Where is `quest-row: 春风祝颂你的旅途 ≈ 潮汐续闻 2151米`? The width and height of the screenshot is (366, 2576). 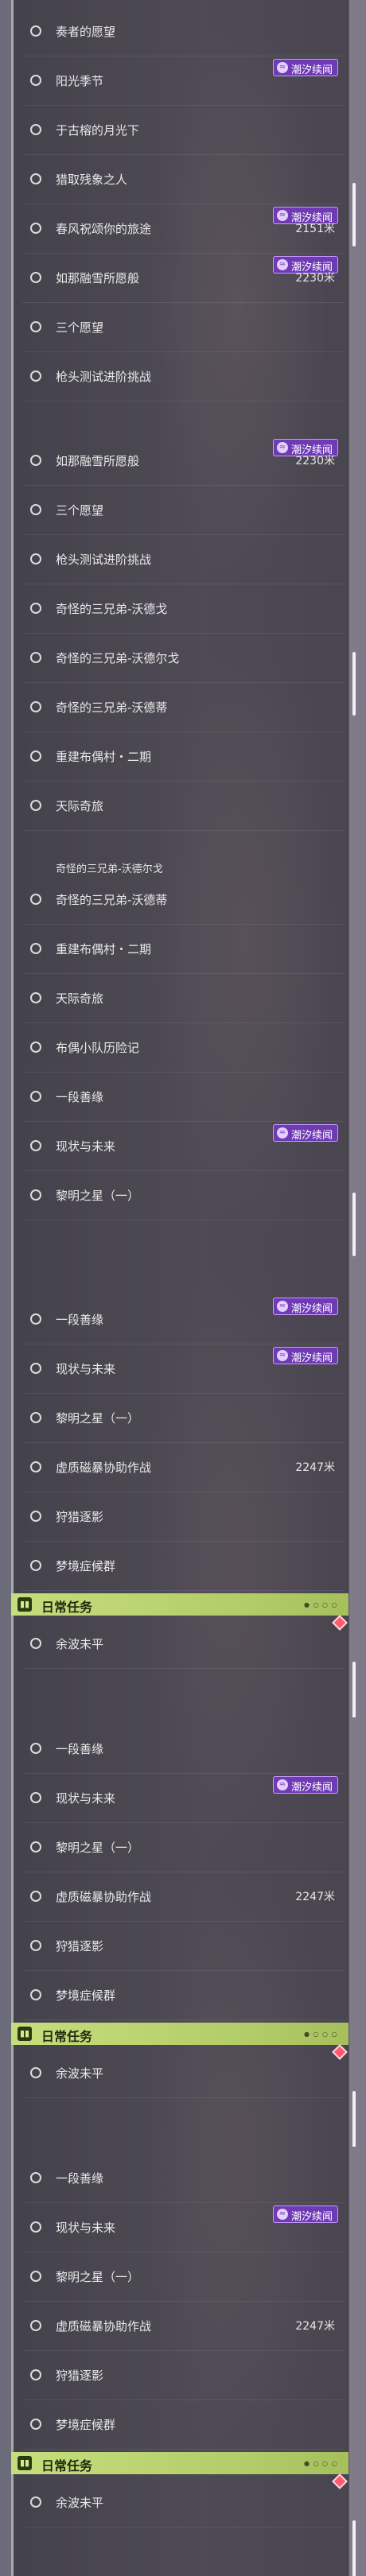 quest-row: 春风祝颂你的旅途 ≈ 潮汐续闻 2151米 is located at coordinates (183, 229).